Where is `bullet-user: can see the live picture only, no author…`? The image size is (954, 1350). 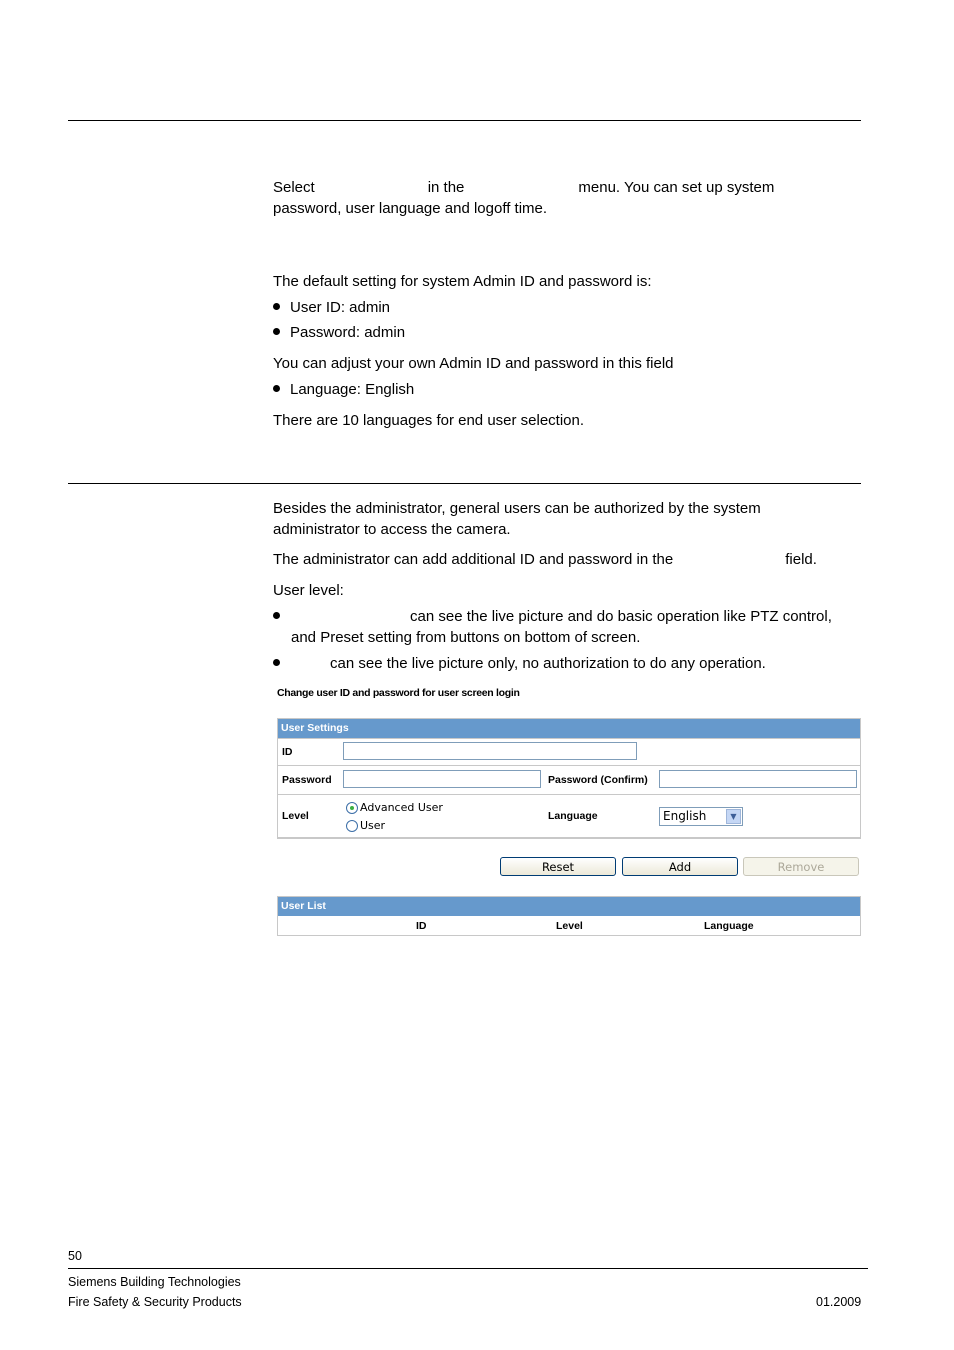
bullet-user: can see the live picture only, no author… is located at coordinates (519, 663).